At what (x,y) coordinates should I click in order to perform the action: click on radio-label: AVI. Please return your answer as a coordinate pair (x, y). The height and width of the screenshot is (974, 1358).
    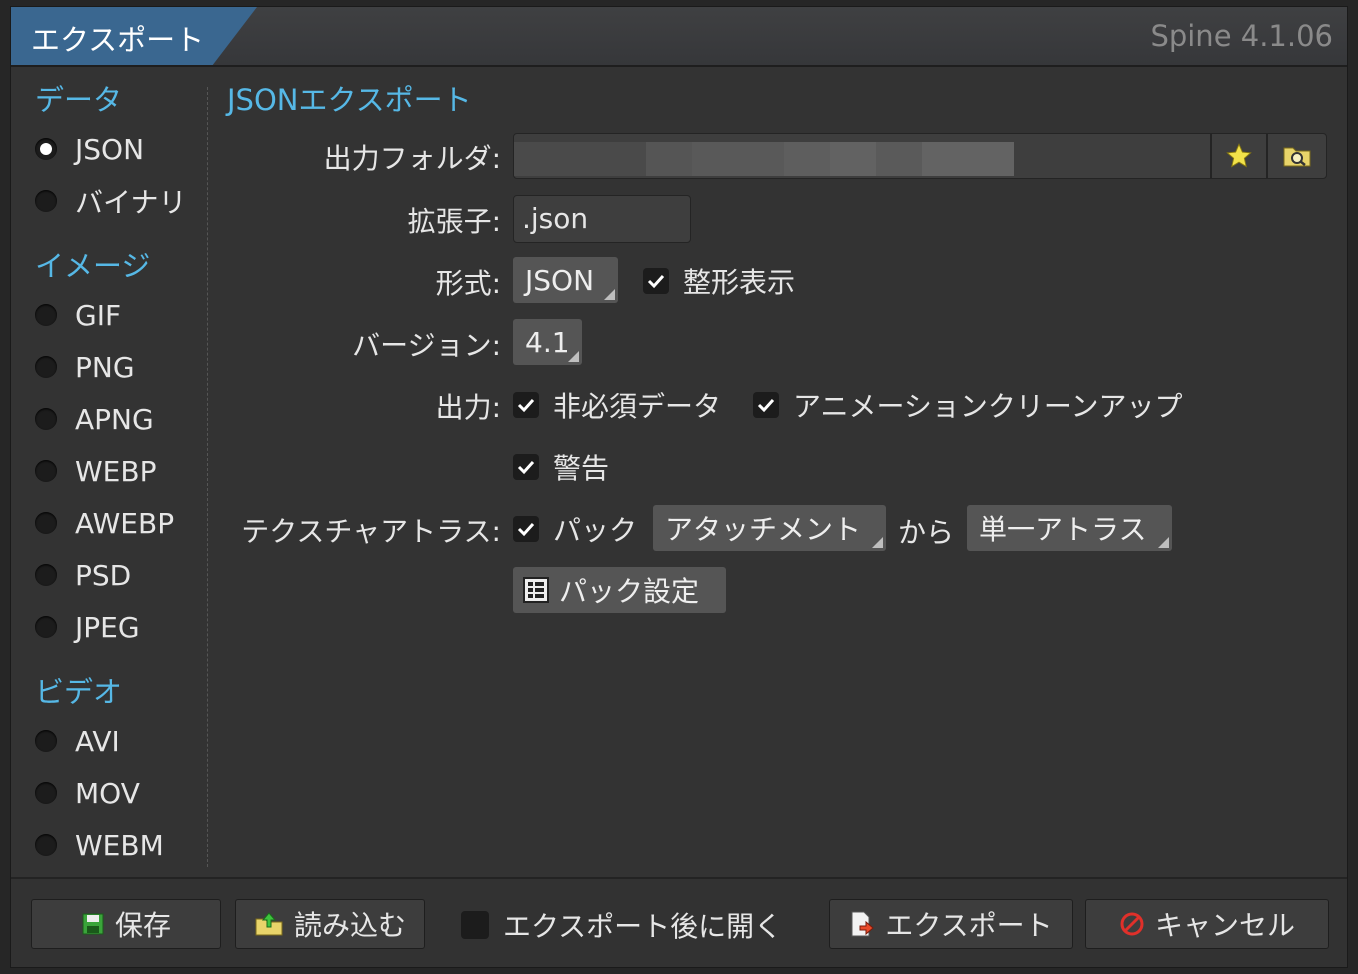
    Looking at the image, I should click on (97, 741).